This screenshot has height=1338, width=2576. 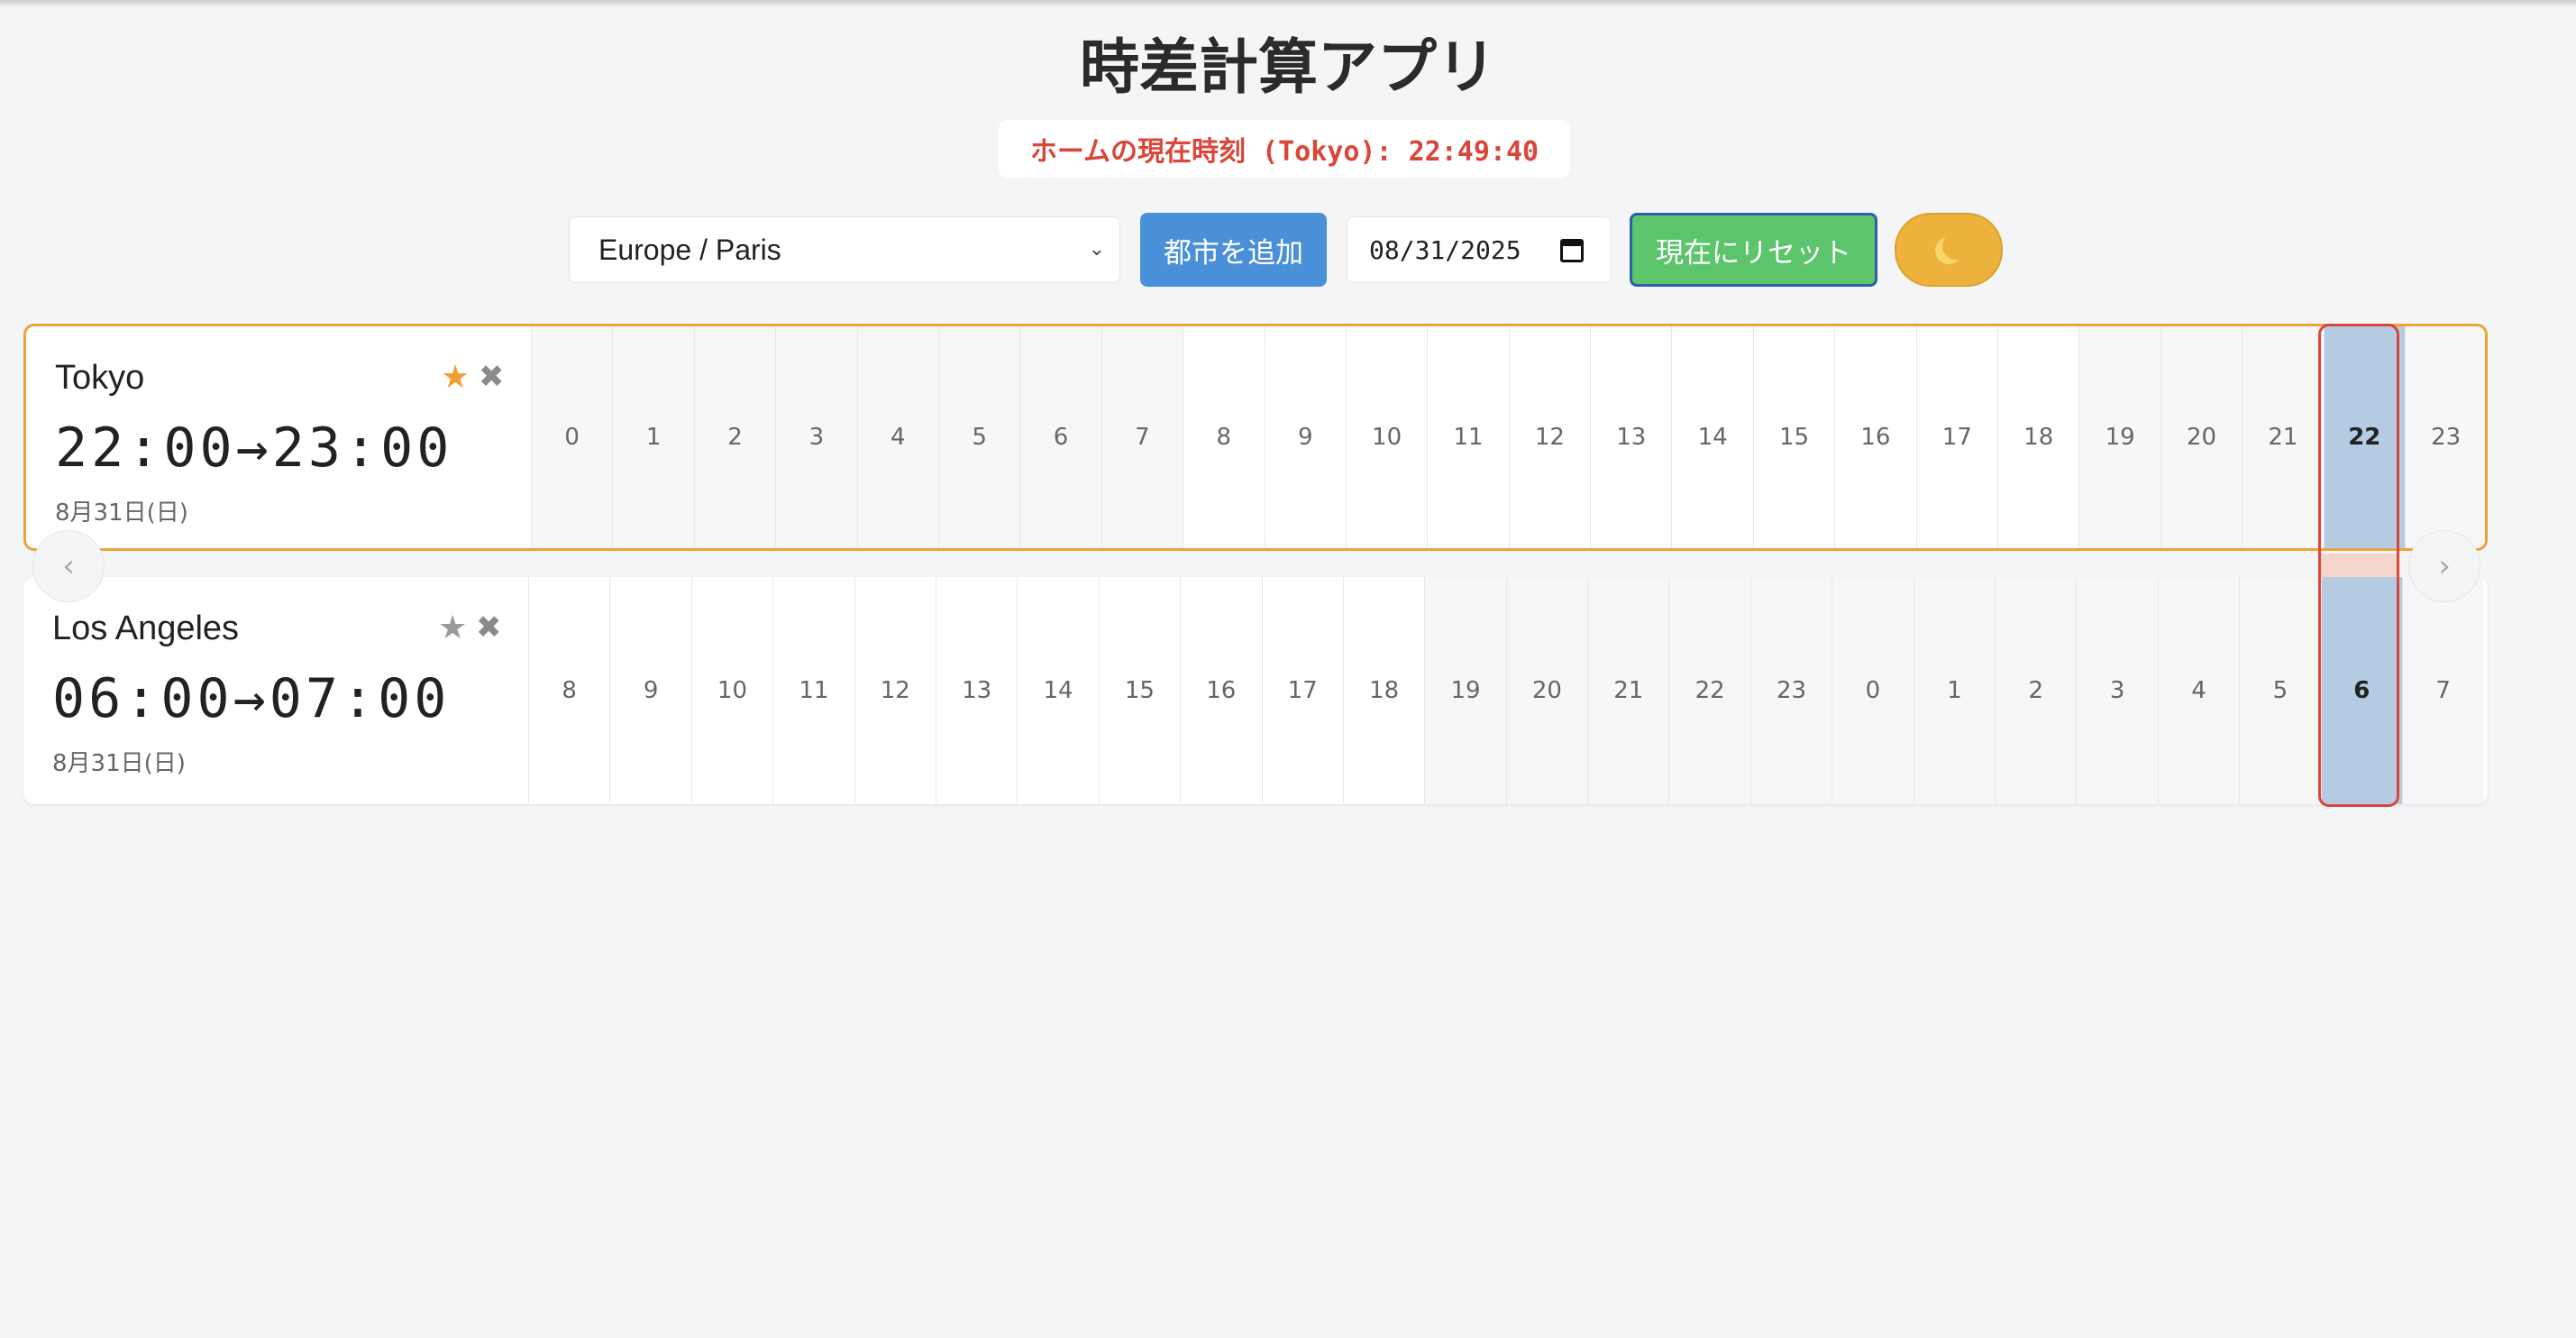 I want to click on home-current-time: ホームの現在時刻 (Tokyo): 22:49:40, so click(x=1284, y=149).